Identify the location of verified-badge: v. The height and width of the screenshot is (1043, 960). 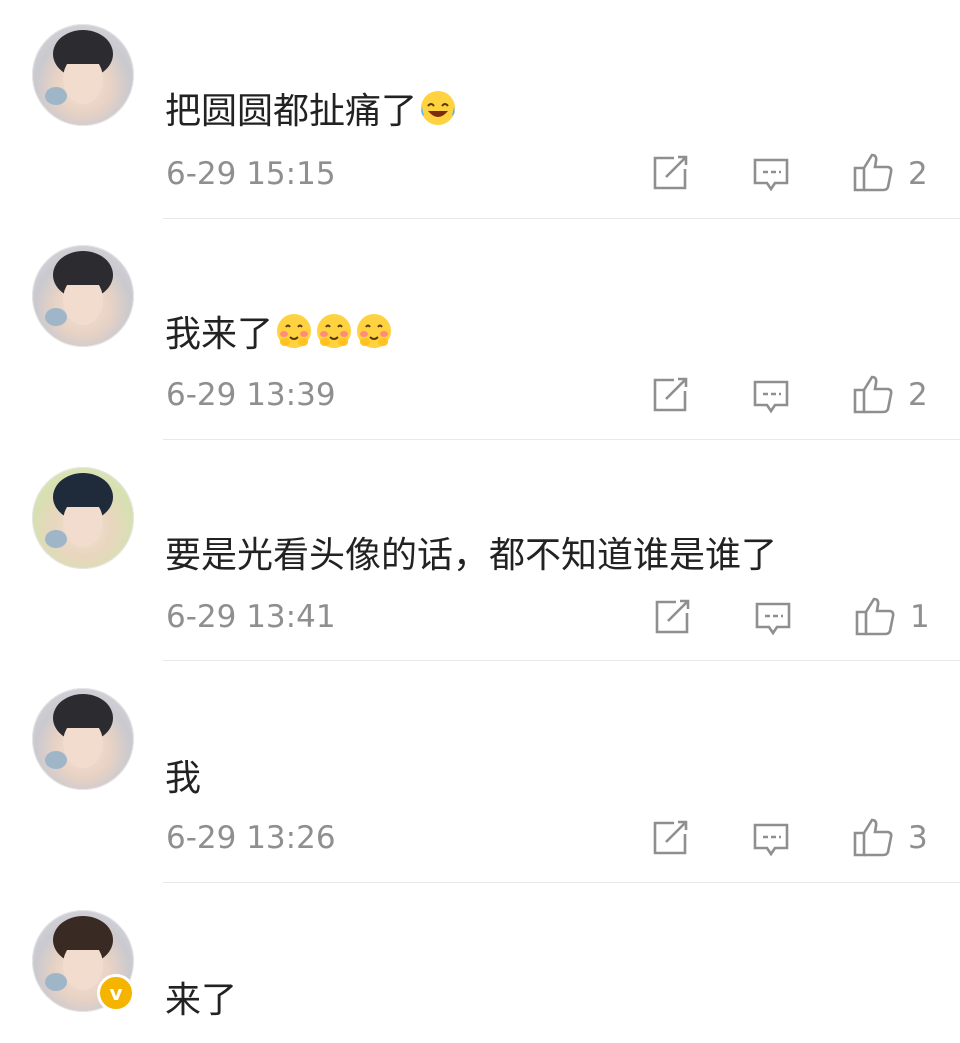
(116, 993).